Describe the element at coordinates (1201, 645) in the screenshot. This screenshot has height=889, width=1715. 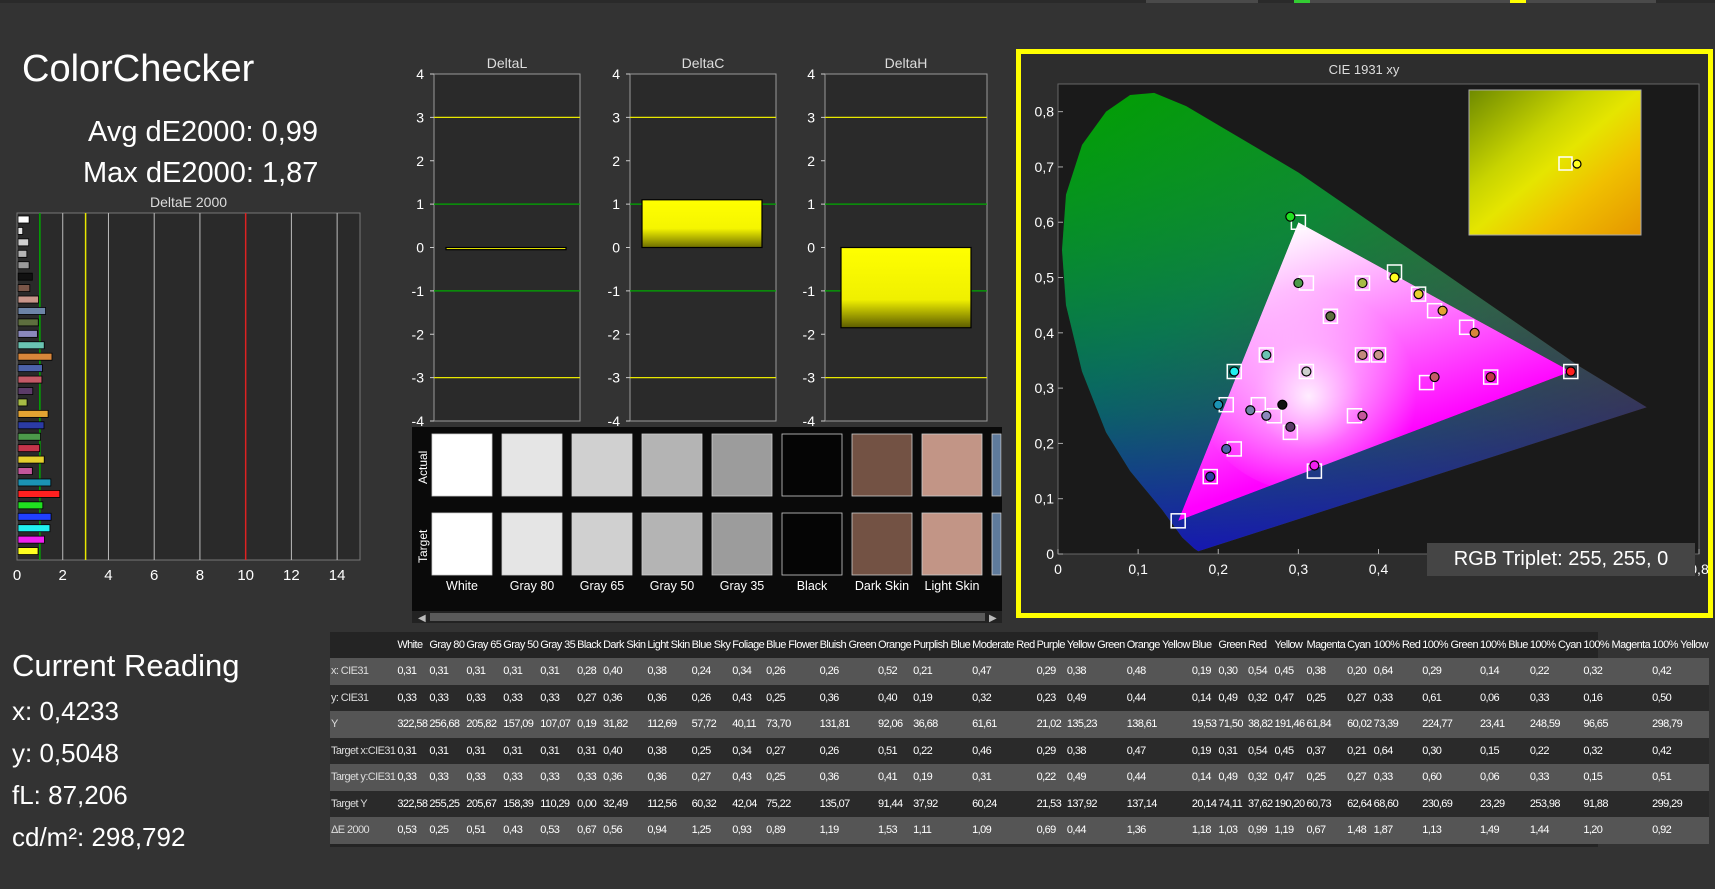
I see `table-column-header: Blue` at that location.